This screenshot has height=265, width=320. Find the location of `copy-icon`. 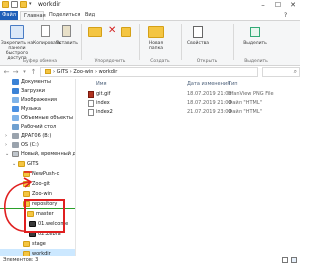

copy-icon is located at coordinates (45, 31).